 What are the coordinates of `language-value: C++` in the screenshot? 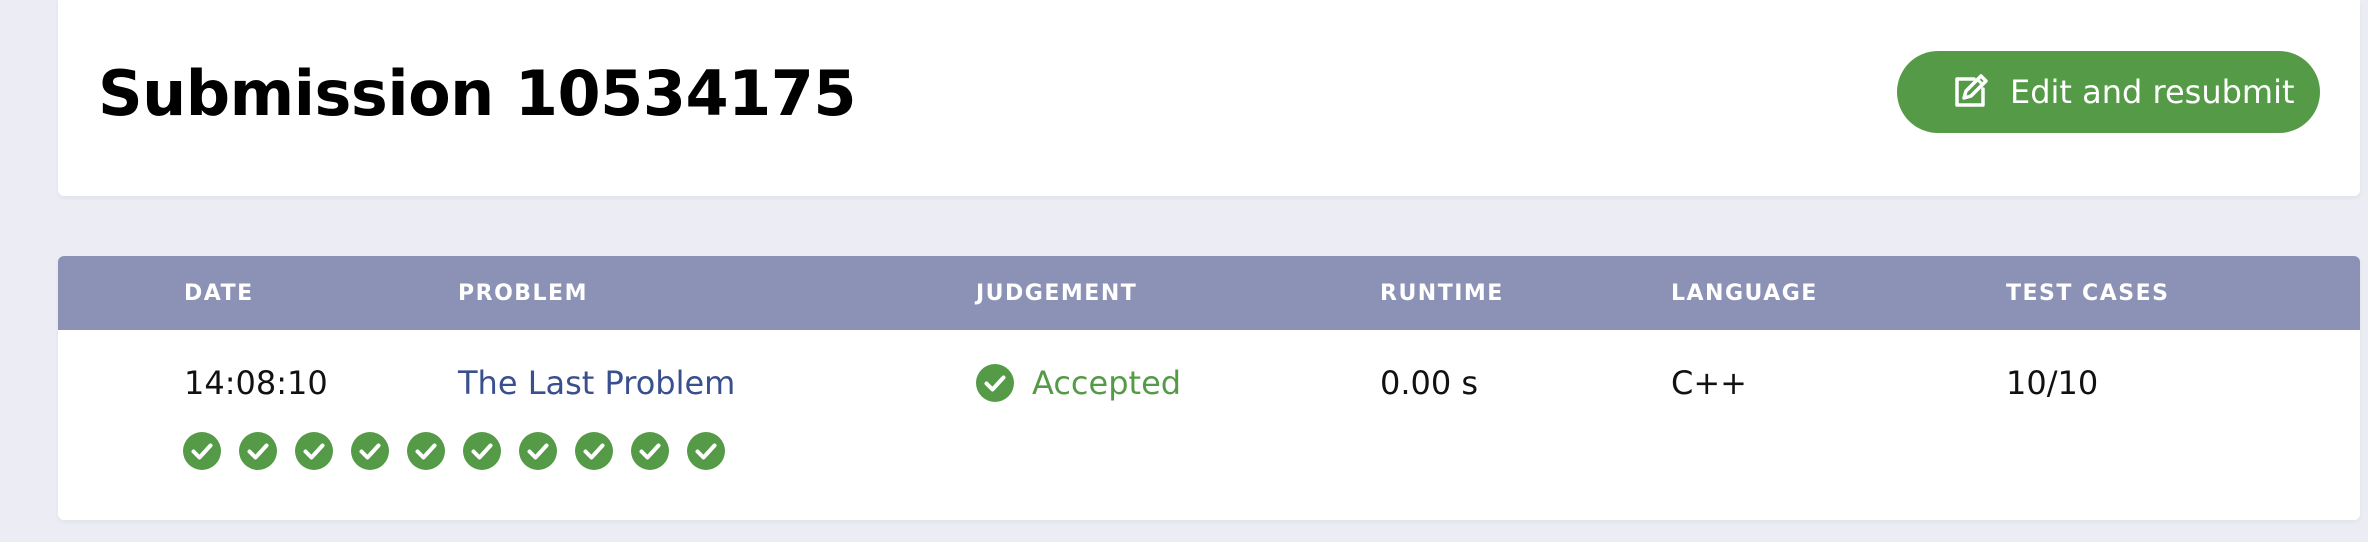 It's located at (1709, 383).